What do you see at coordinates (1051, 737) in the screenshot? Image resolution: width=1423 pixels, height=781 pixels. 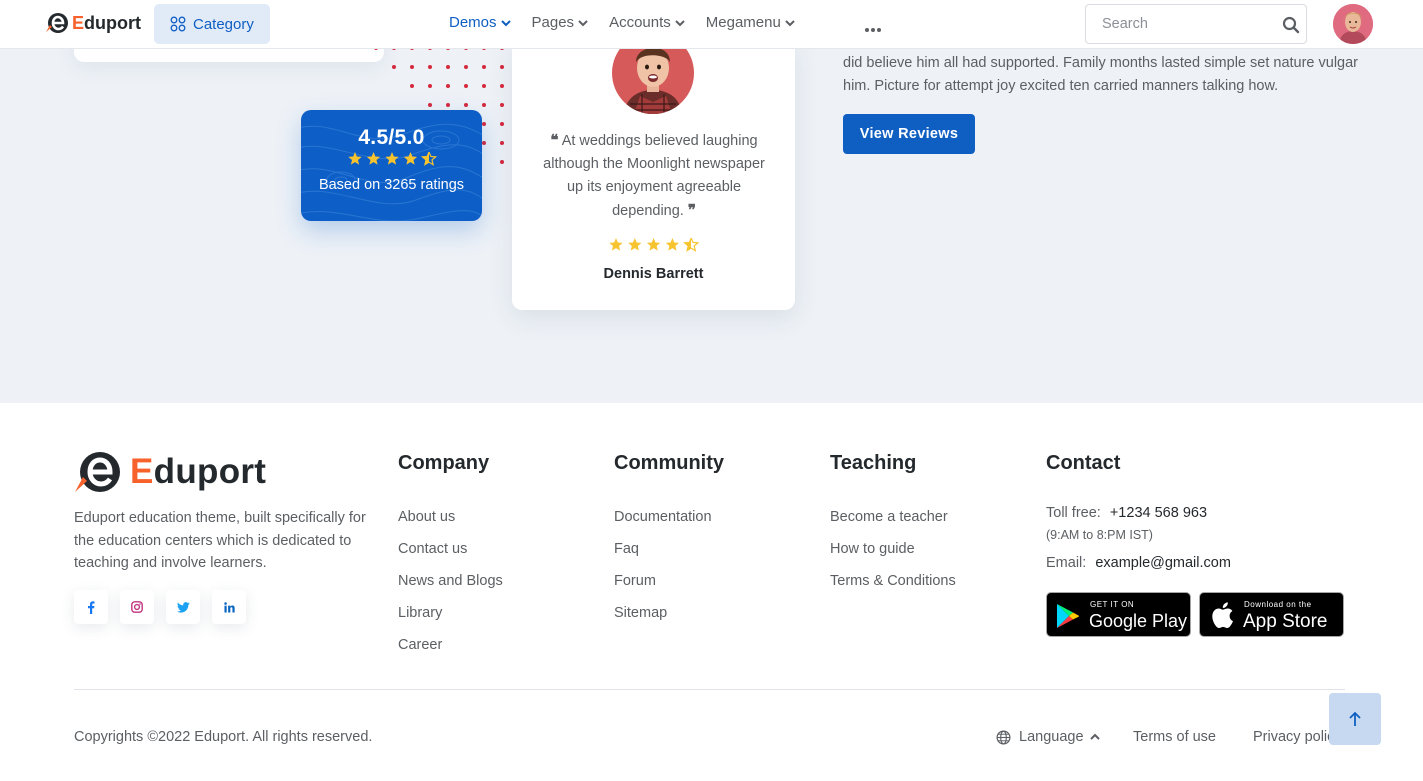 I see `language-label: Language` at bounding box center [1051, 737].